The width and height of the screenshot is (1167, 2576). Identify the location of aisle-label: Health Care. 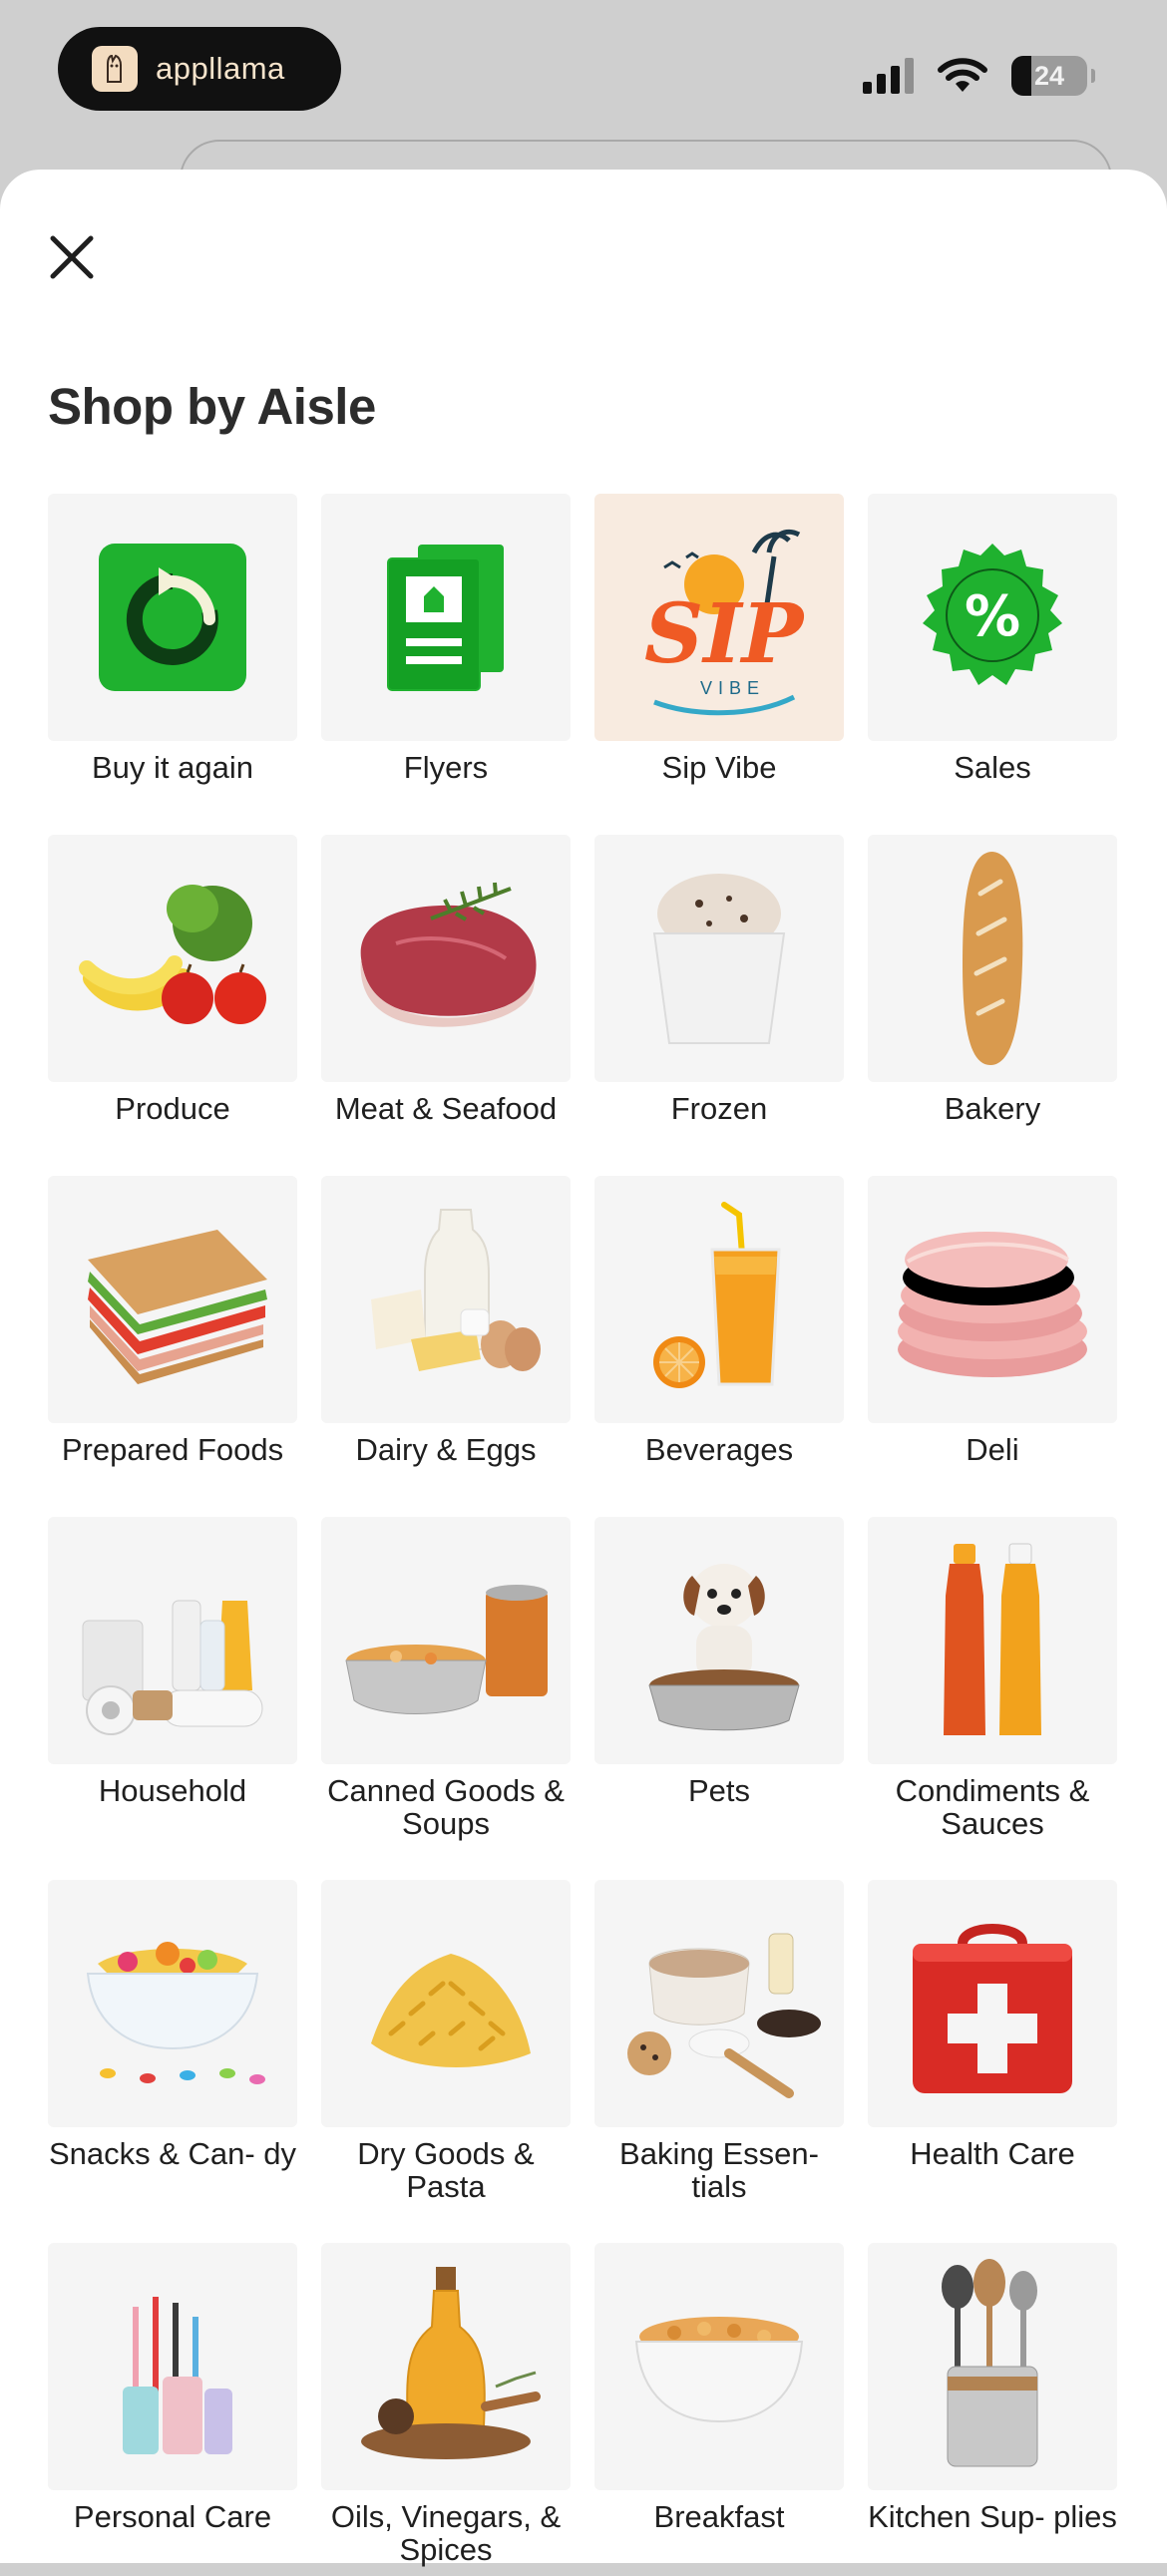
(992, 2153).